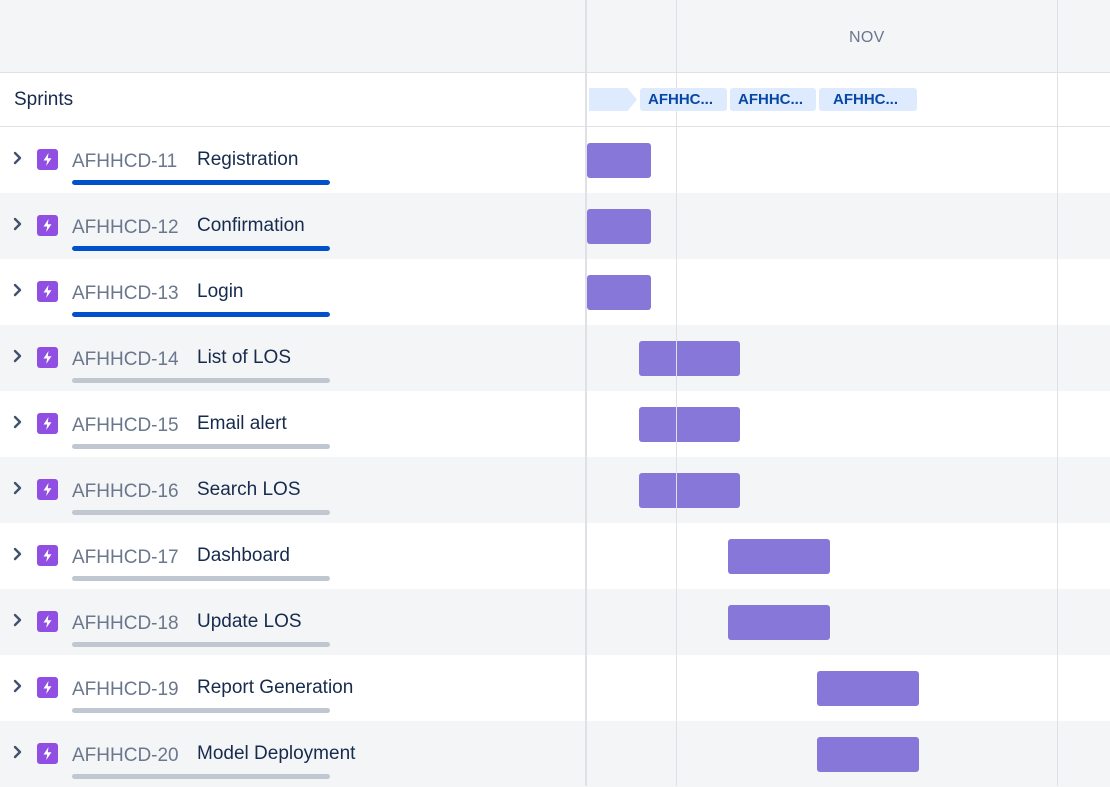  Describe the element at coordinates (275, 688) in the screenshot. I see `issue-summary: Report Generation` at that location.